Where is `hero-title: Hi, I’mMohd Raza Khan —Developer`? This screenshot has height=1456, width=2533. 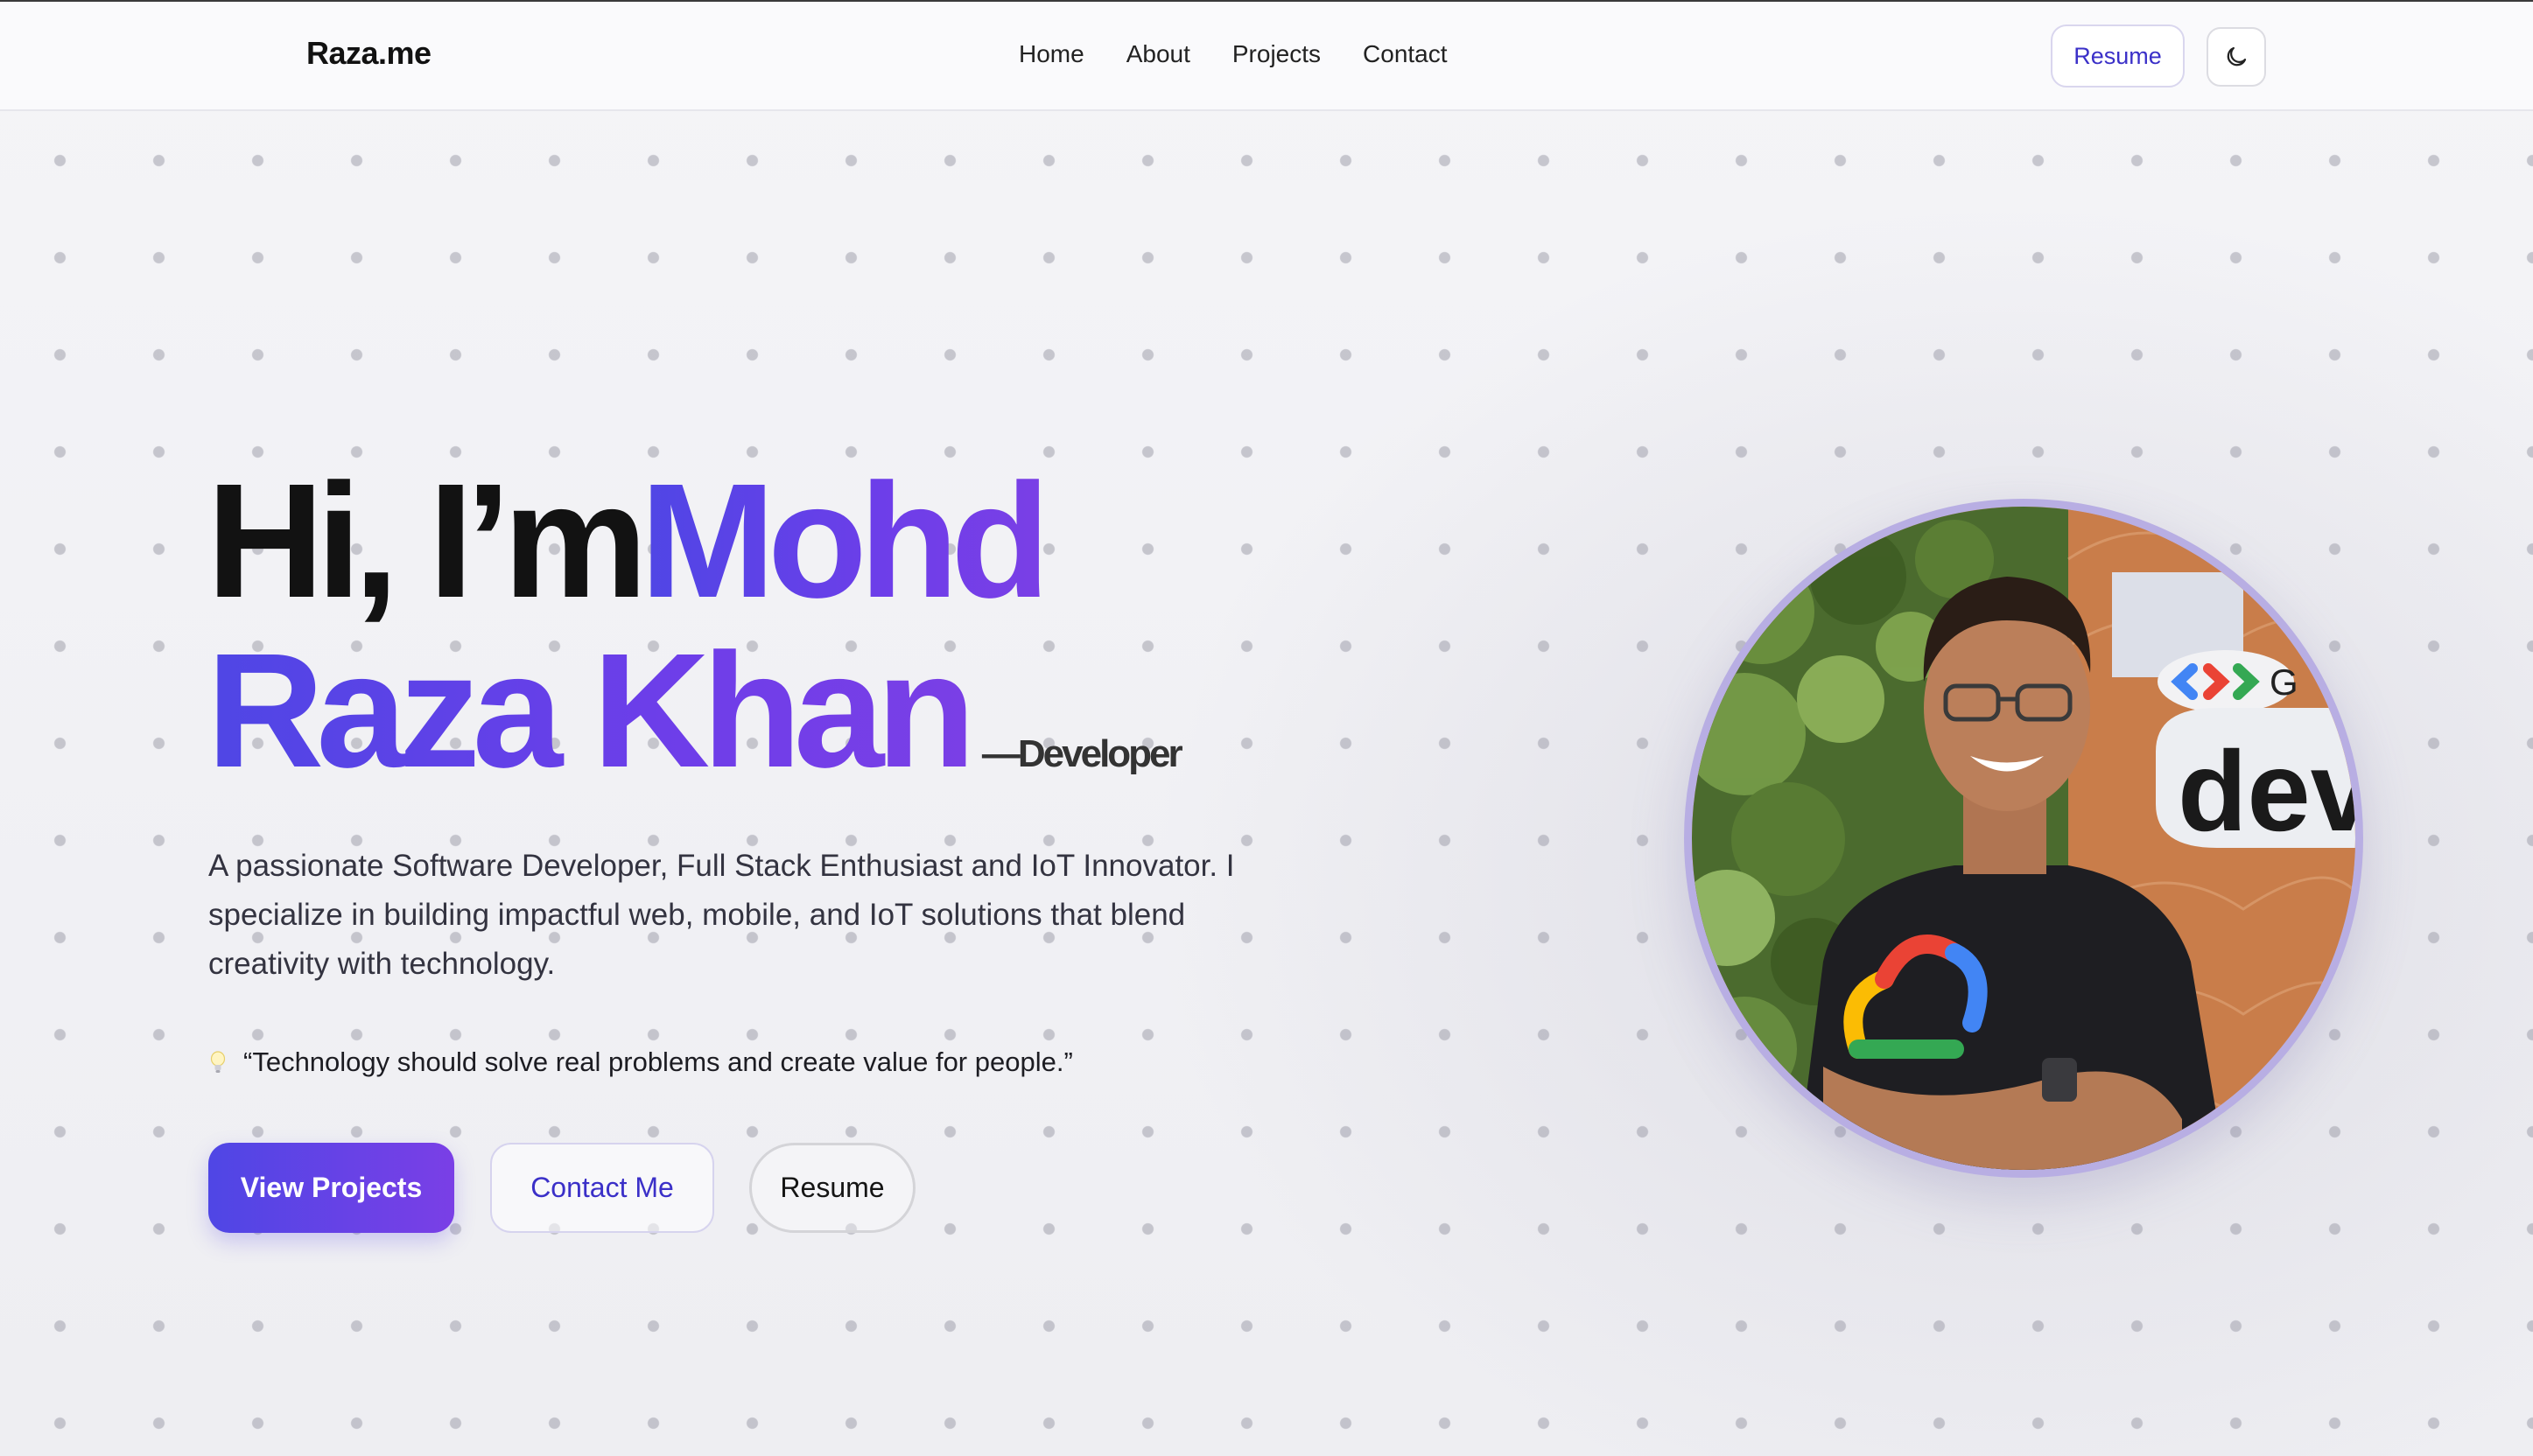 hero-title: Hi, I’mMohd Raza Khan —Developer is located at coordinates (695, 648).